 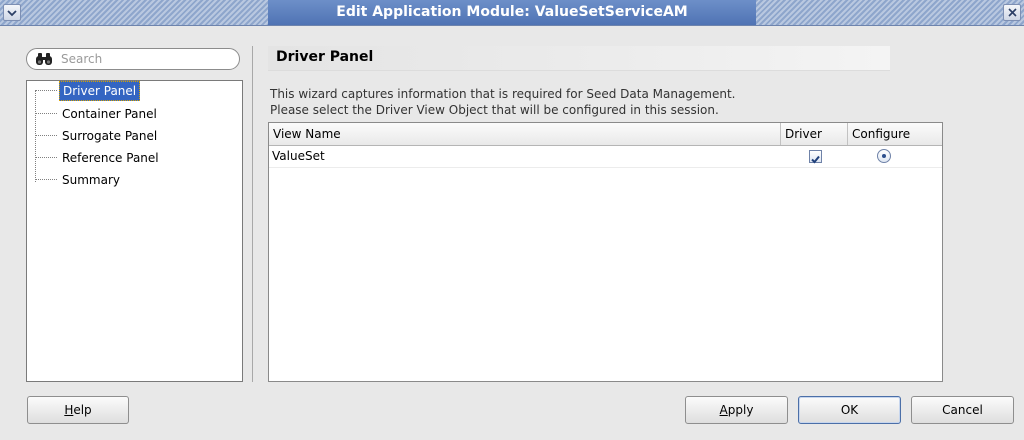 I want to click on nav-item-surrogate-panel: Surrogate Panel, so click(x=93, y=136).